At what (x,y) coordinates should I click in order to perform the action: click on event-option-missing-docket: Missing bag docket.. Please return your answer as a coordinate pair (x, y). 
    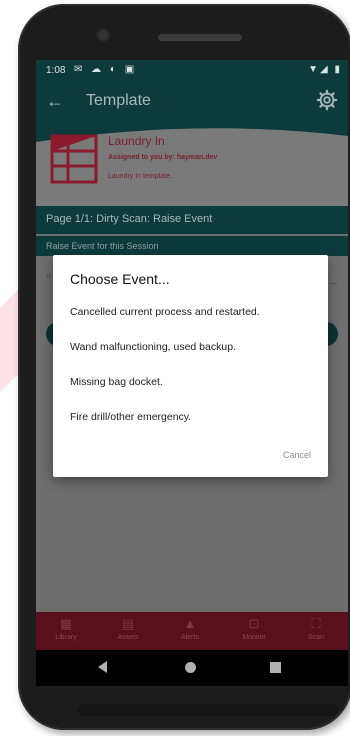
    Looking at the image, I should click on (116, 382).